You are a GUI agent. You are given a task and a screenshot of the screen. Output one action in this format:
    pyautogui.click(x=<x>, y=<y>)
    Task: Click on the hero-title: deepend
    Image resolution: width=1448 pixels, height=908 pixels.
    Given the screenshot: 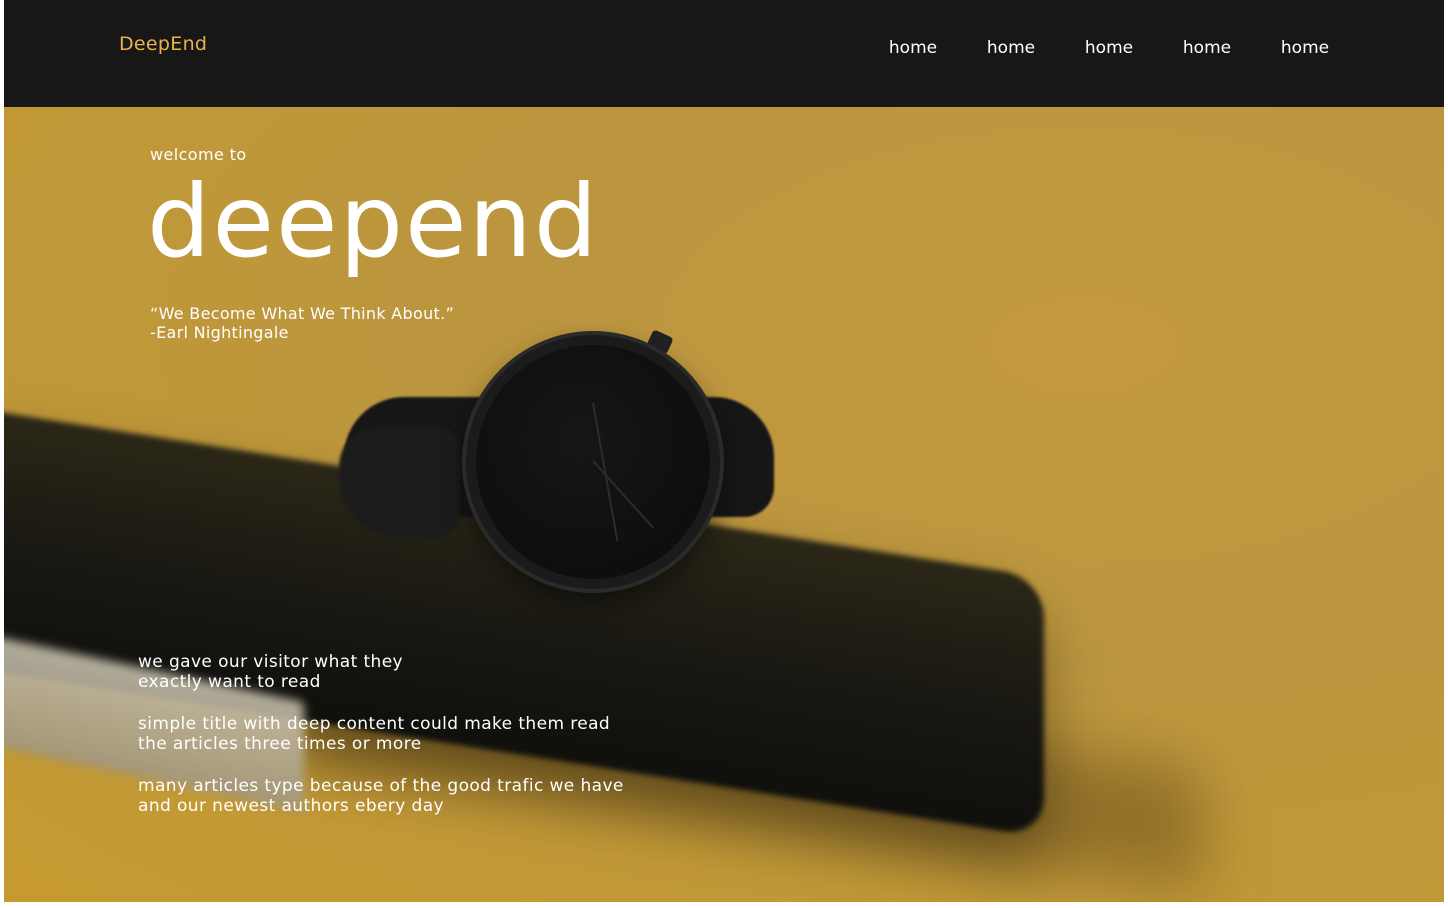 What is the action you would take?
    pyautogui.click(x=373, y=221)
    